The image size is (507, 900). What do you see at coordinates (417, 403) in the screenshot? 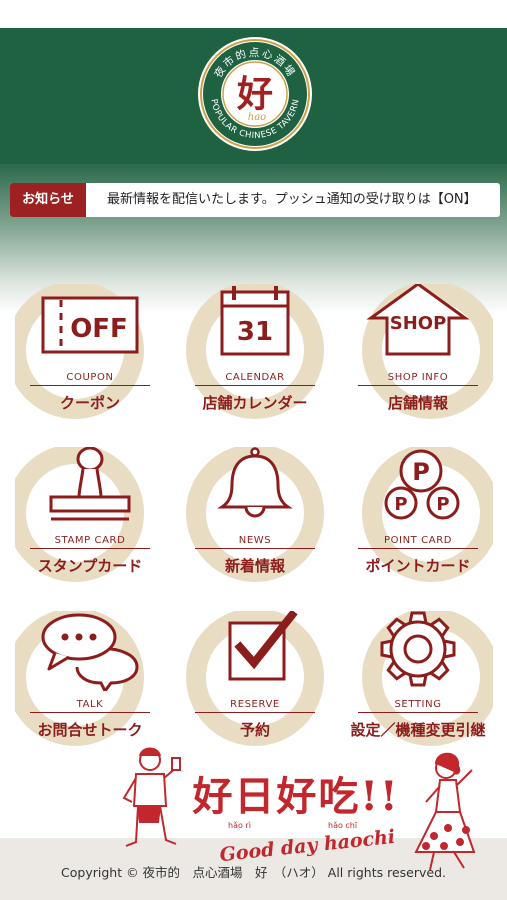
I see `menu-label-jp: 店舗情報` at bounding box center [417, 403].